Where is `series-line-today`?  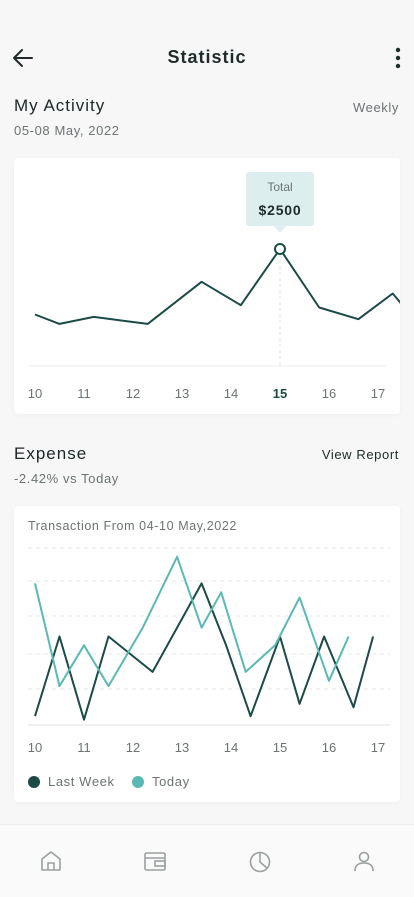
series-line-today is located at coordinates (192, 621).